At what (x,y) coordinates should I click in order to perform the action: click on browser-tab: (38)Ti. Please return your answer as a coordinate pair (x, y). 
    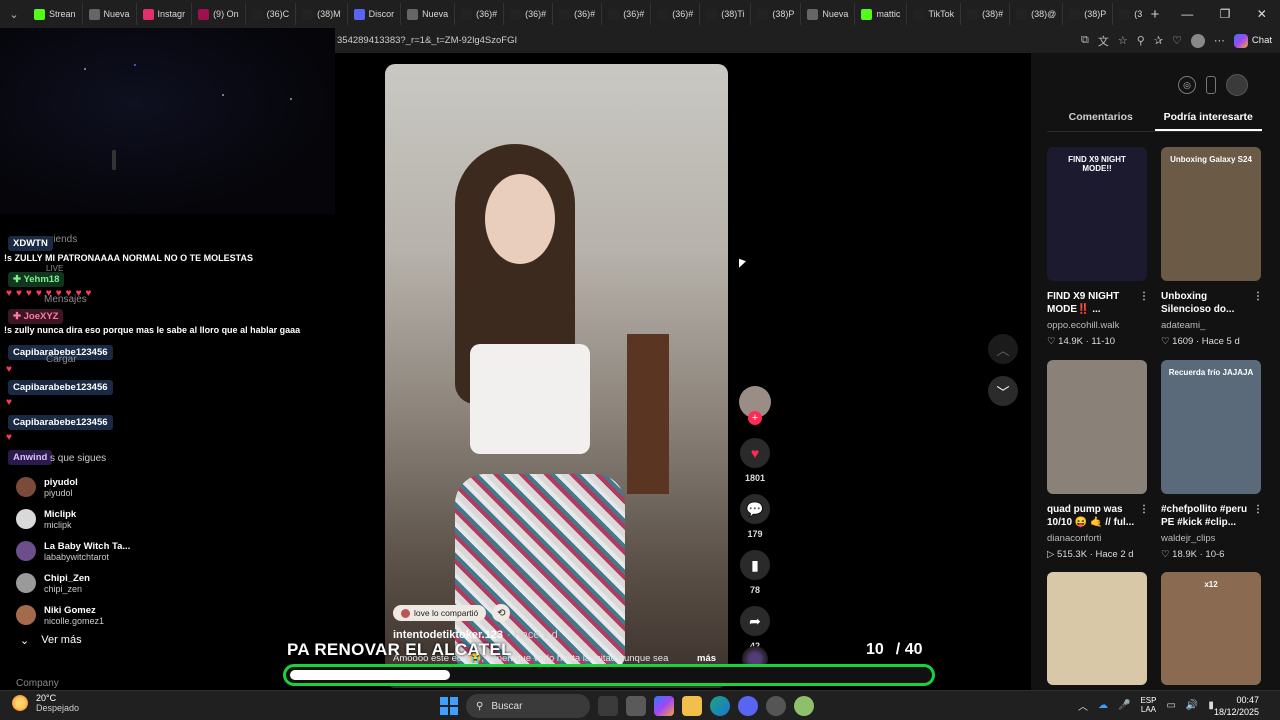
    Looking at the image, I should click on (726, 14).